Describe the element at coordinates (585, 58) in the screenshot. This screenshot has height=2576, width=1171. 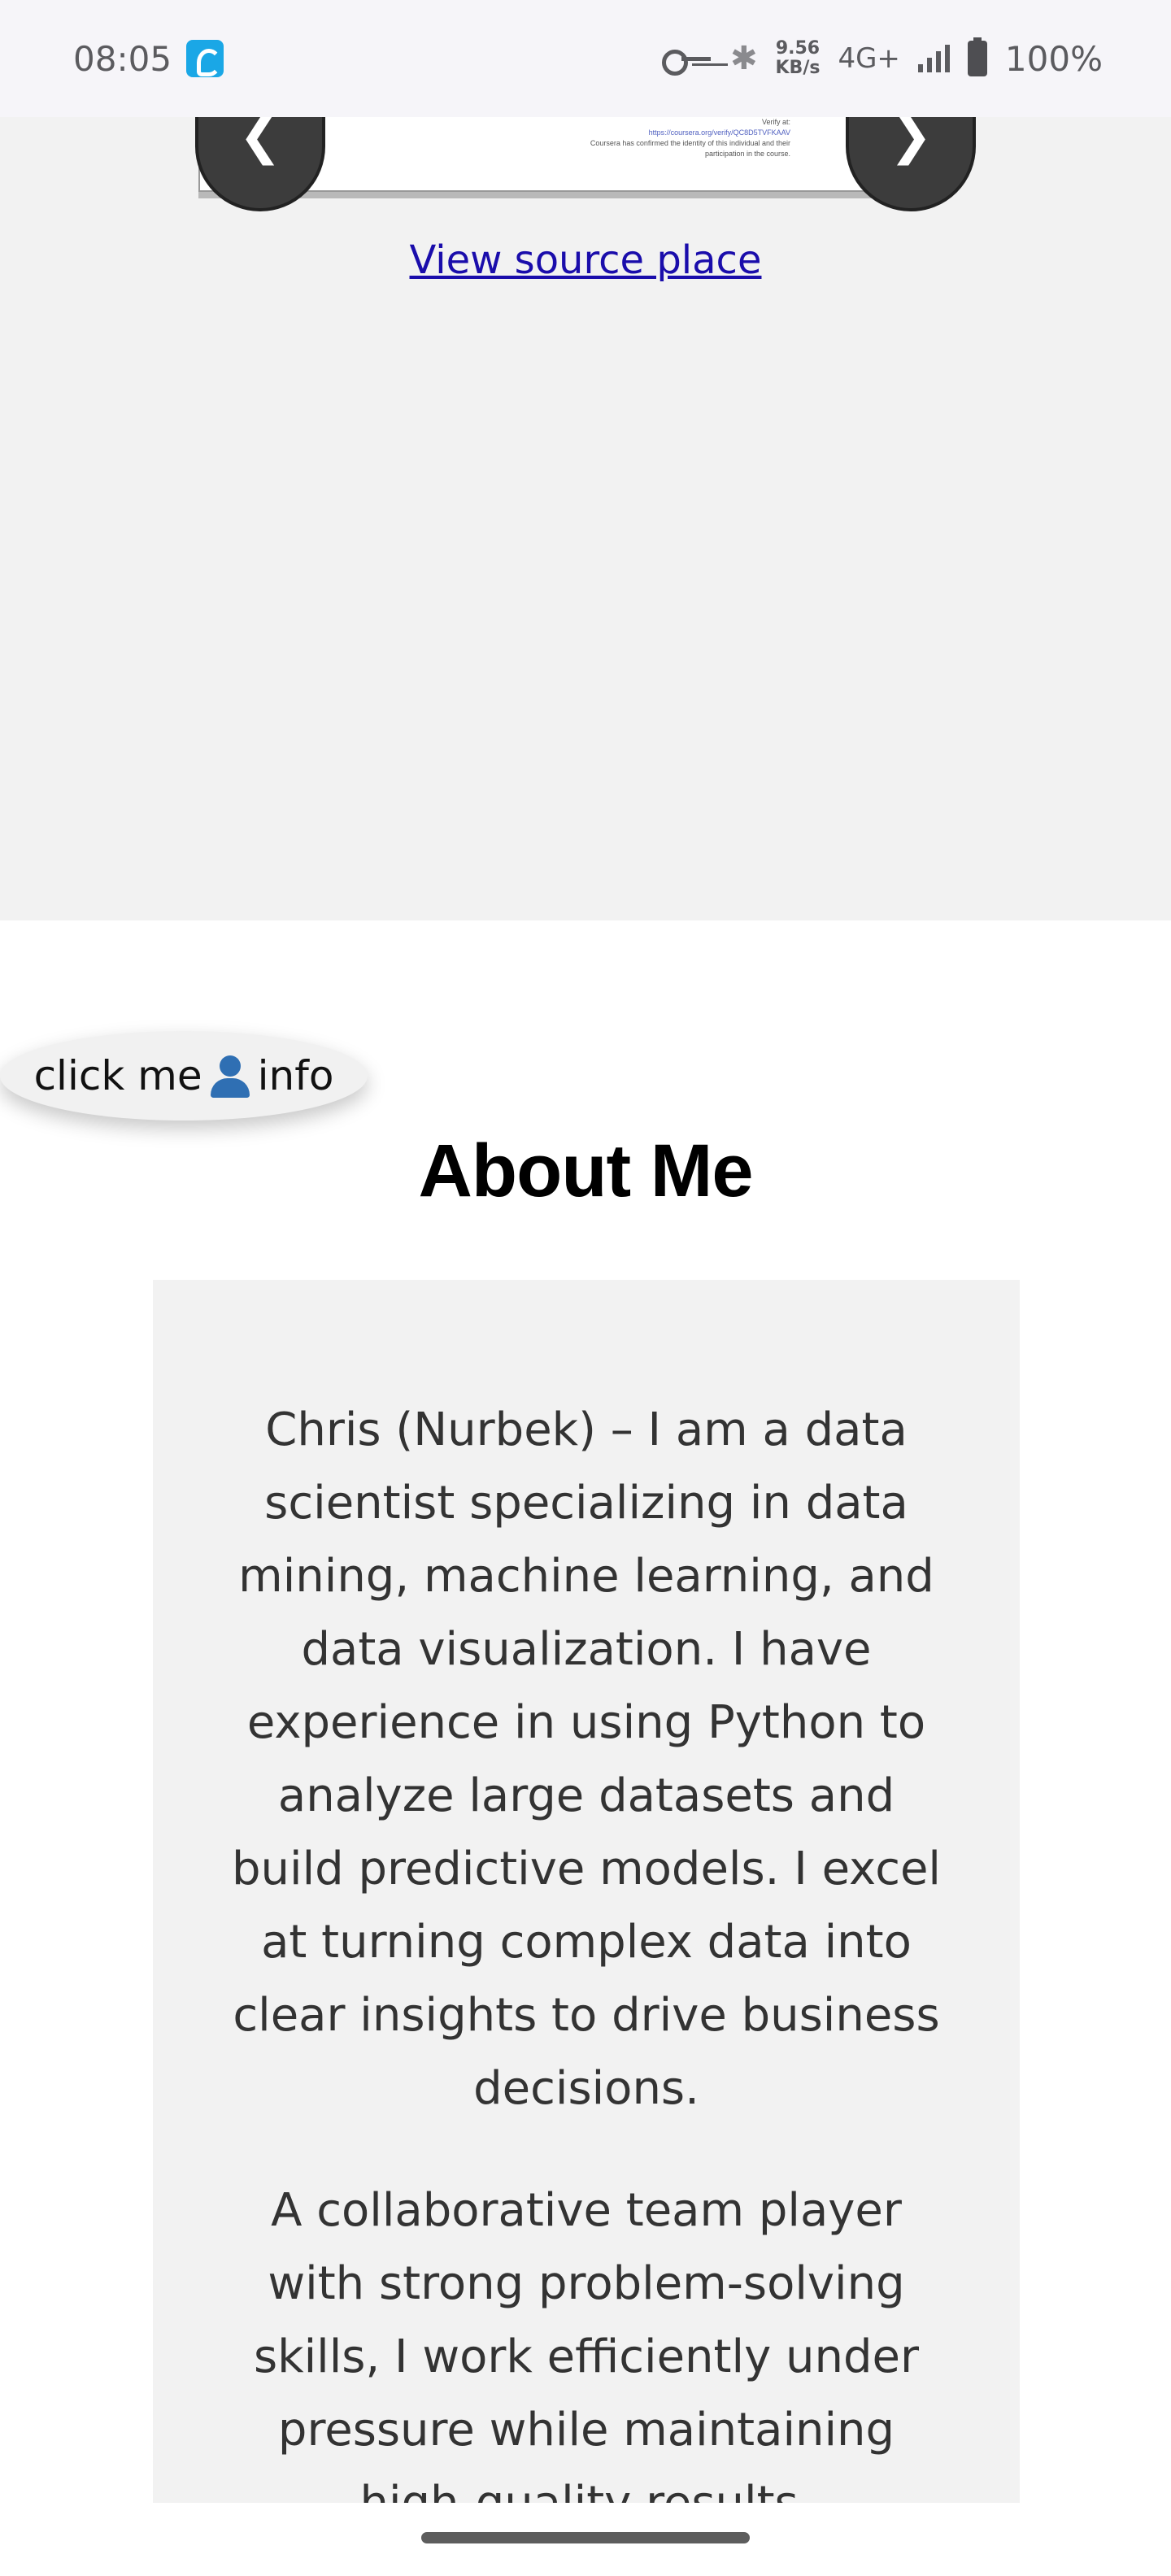
I see `status-bar: 08:05 ✱ 9.56 KB/s 4G+ 100%` at that location.